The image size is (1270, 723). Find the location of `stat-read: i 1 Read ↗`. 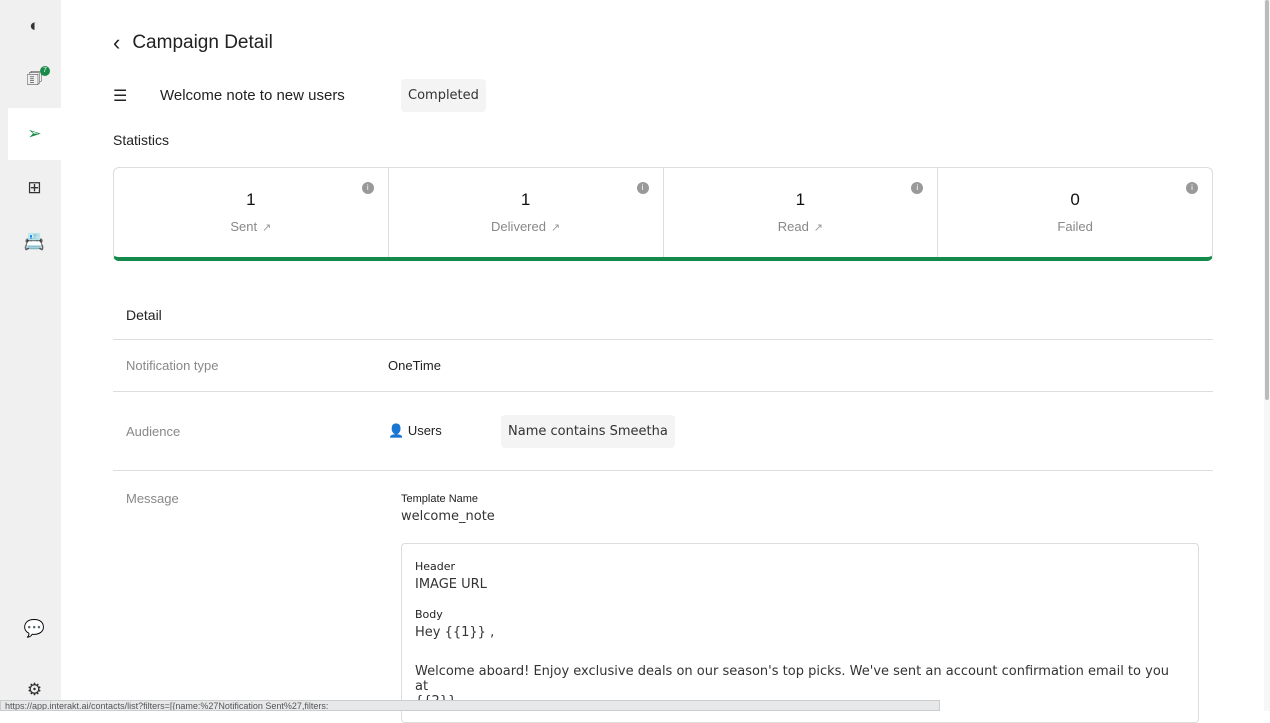

stat-read: i 1 Read ↗ is located at coordinates (801, 212).